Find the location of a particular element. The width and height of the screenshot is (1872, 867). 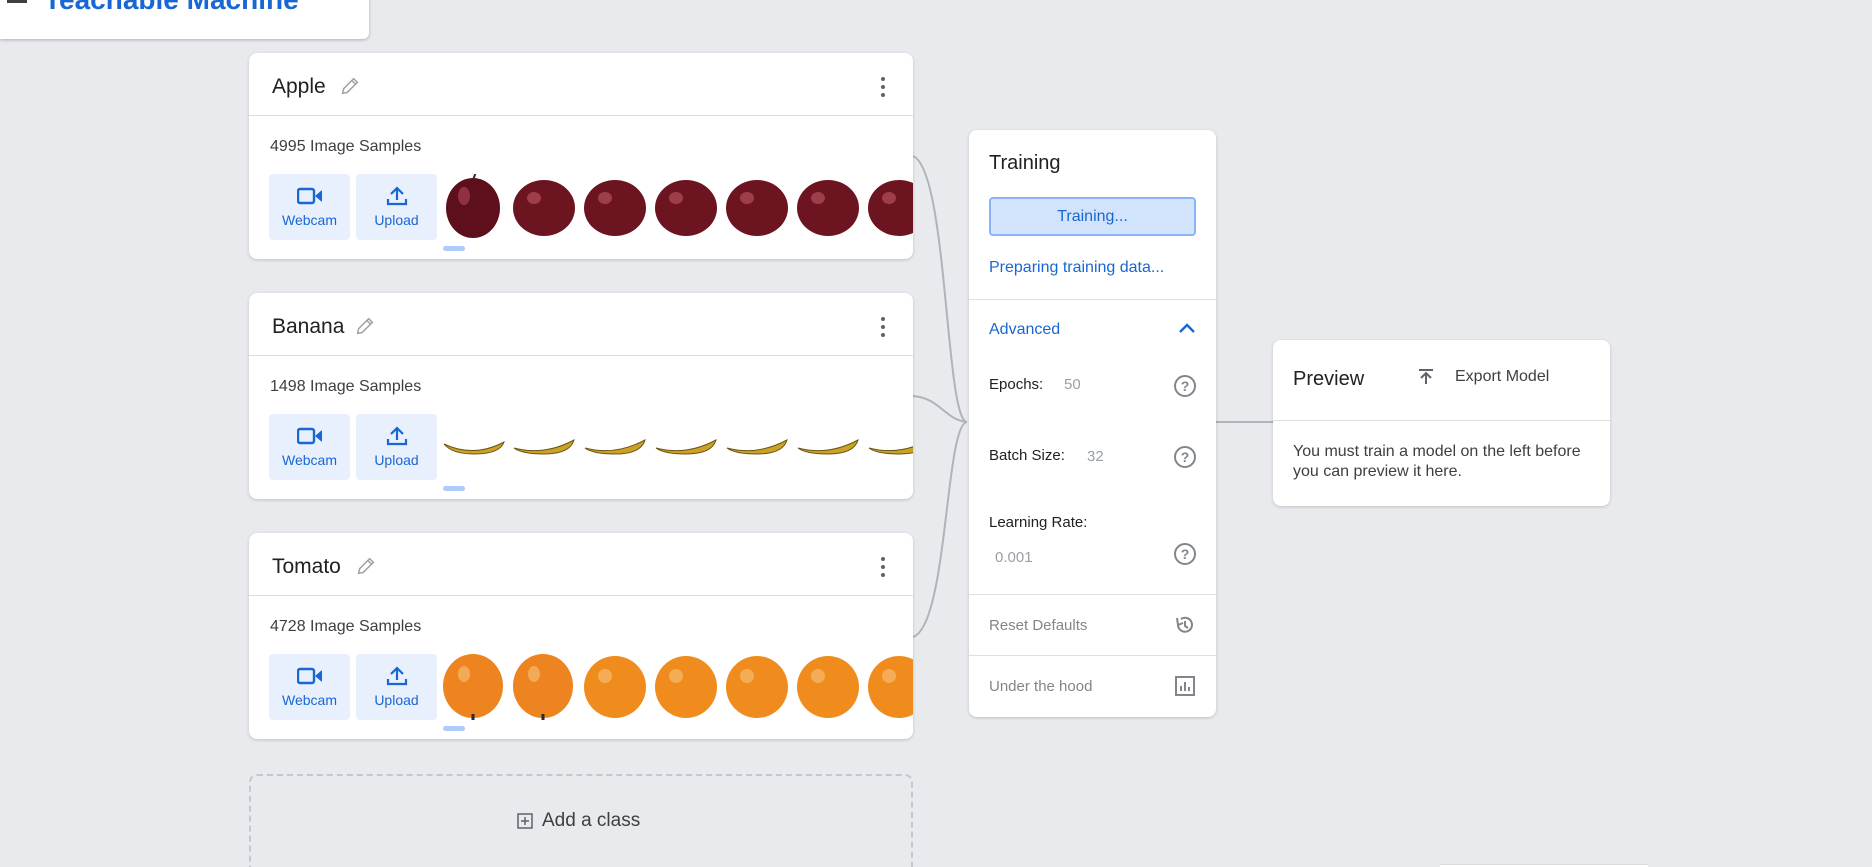

class-name: Banana is located at coordinates (308, 327).